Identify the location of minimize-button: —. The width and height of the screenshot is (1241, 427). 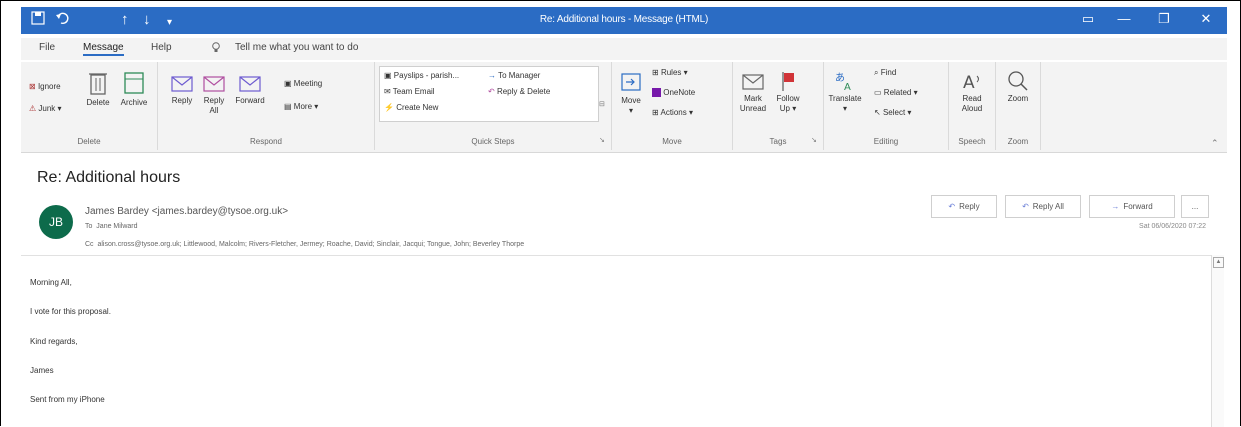
(1124, 18).